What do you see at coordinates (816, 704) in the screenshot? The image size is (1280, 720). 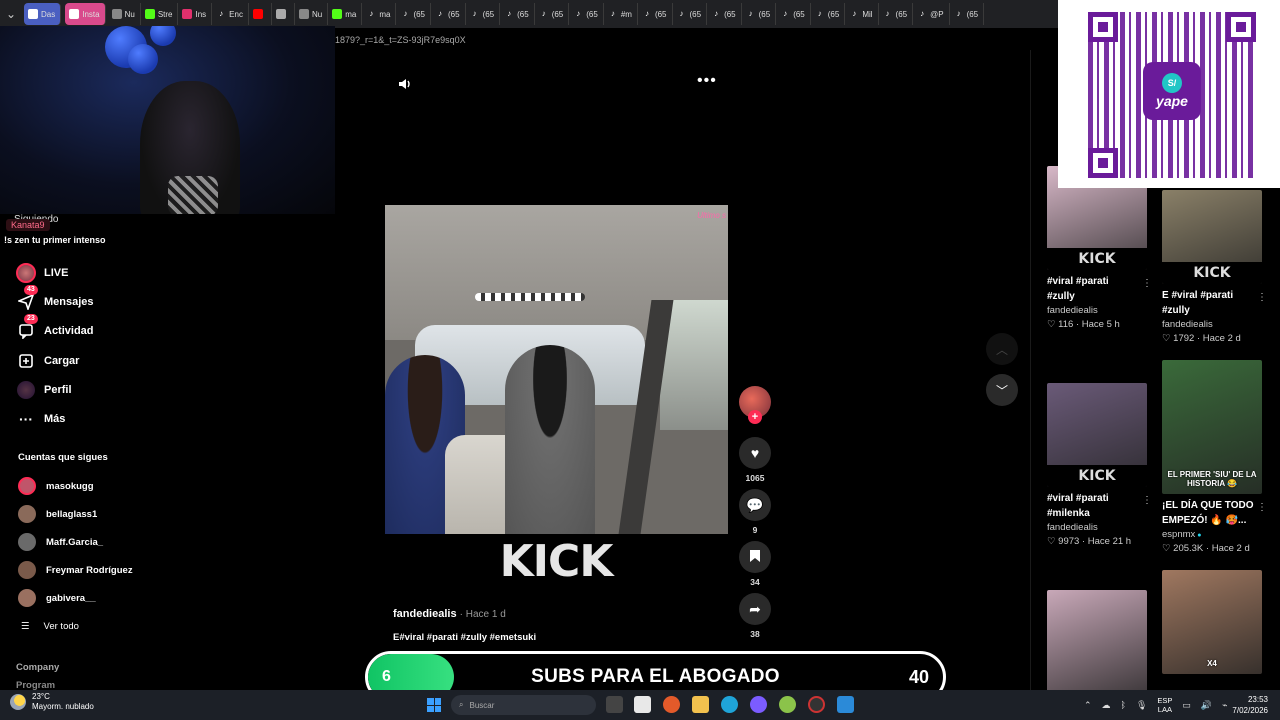 I see `obs-icon` at bounding box center [816, 704].